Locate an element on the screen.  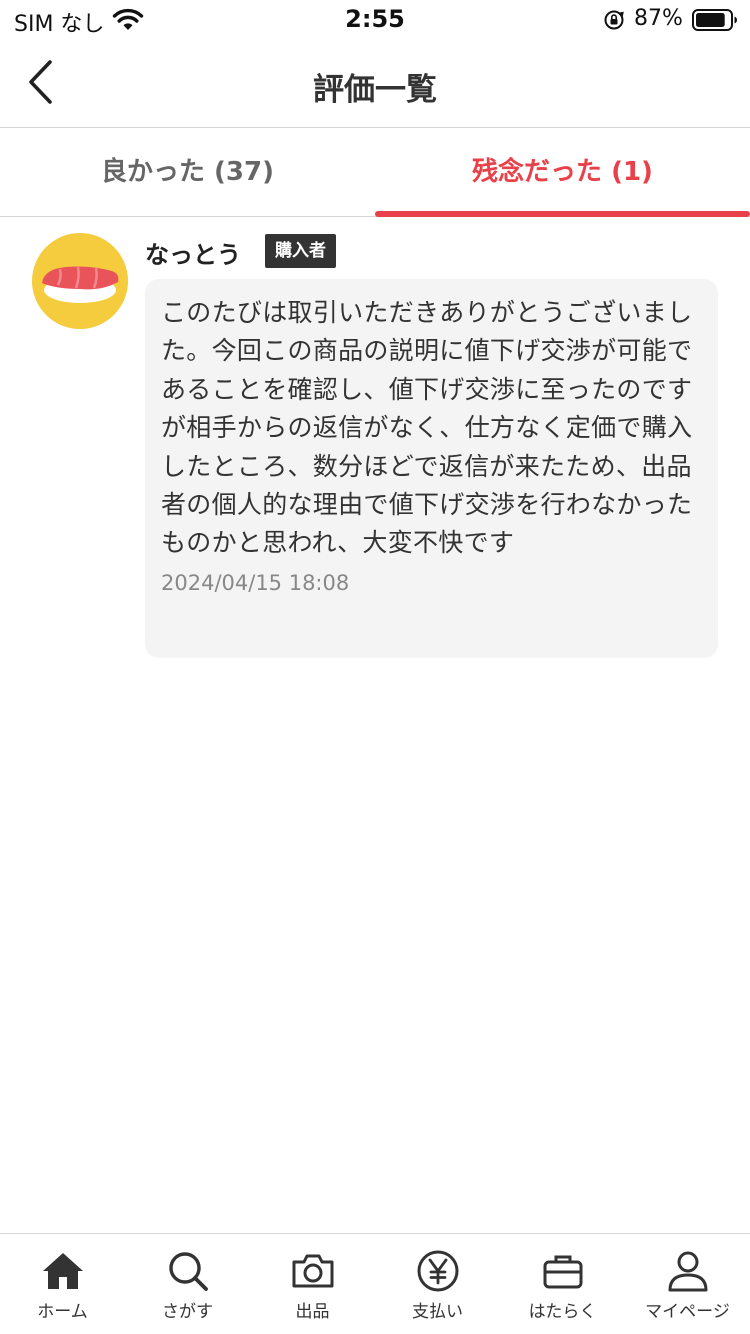
nav-payment-label: 支払い is located at coordinates (437, 1312).